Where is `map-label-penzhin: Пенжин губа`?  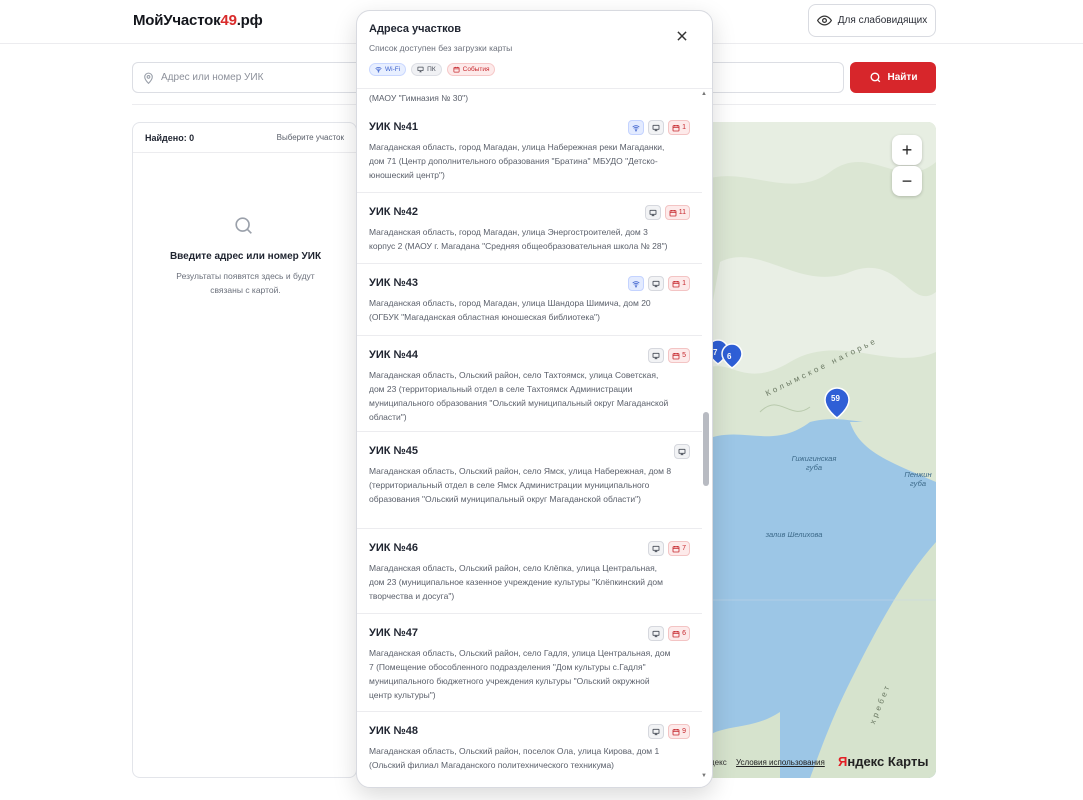
map-label-penzhin: Пенжин губа is located at coordinates (918, 479).